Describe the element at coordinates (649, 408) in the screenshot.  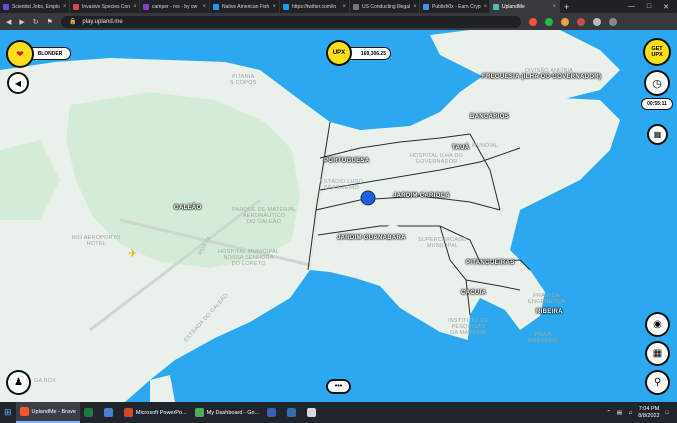
I see `clock-time: 7:04 PM` at that location.